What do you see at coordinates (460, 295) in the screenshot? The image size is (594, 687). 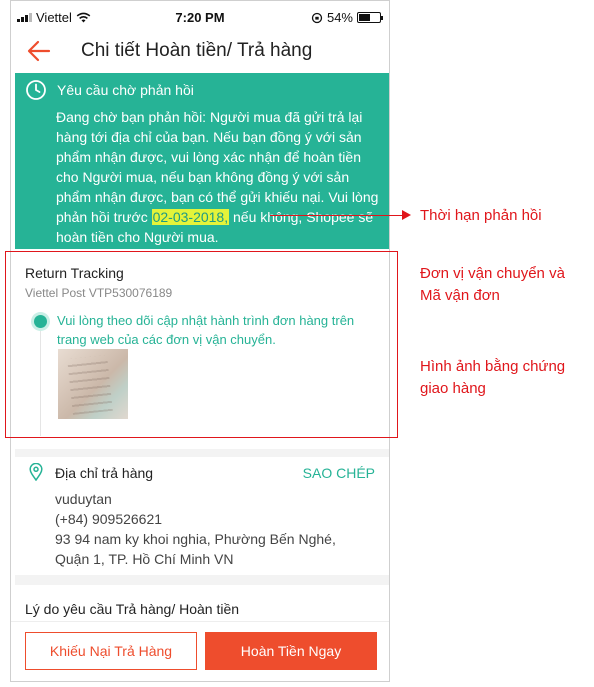 I see `annotation-carrier-line-2: Mã vận đơn` at bounding box center [460, 295].